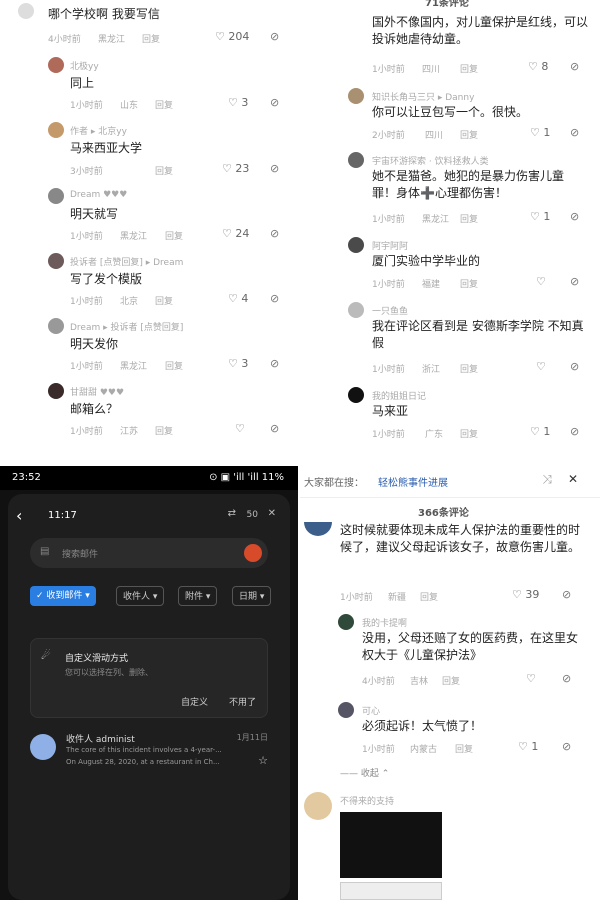 The height and width of the screenshot is (900, 600). Describe the element at coordinates (63, 596) in the screenshot. I see `filter-received: ✓ 收到邮件 ▾` at that location.